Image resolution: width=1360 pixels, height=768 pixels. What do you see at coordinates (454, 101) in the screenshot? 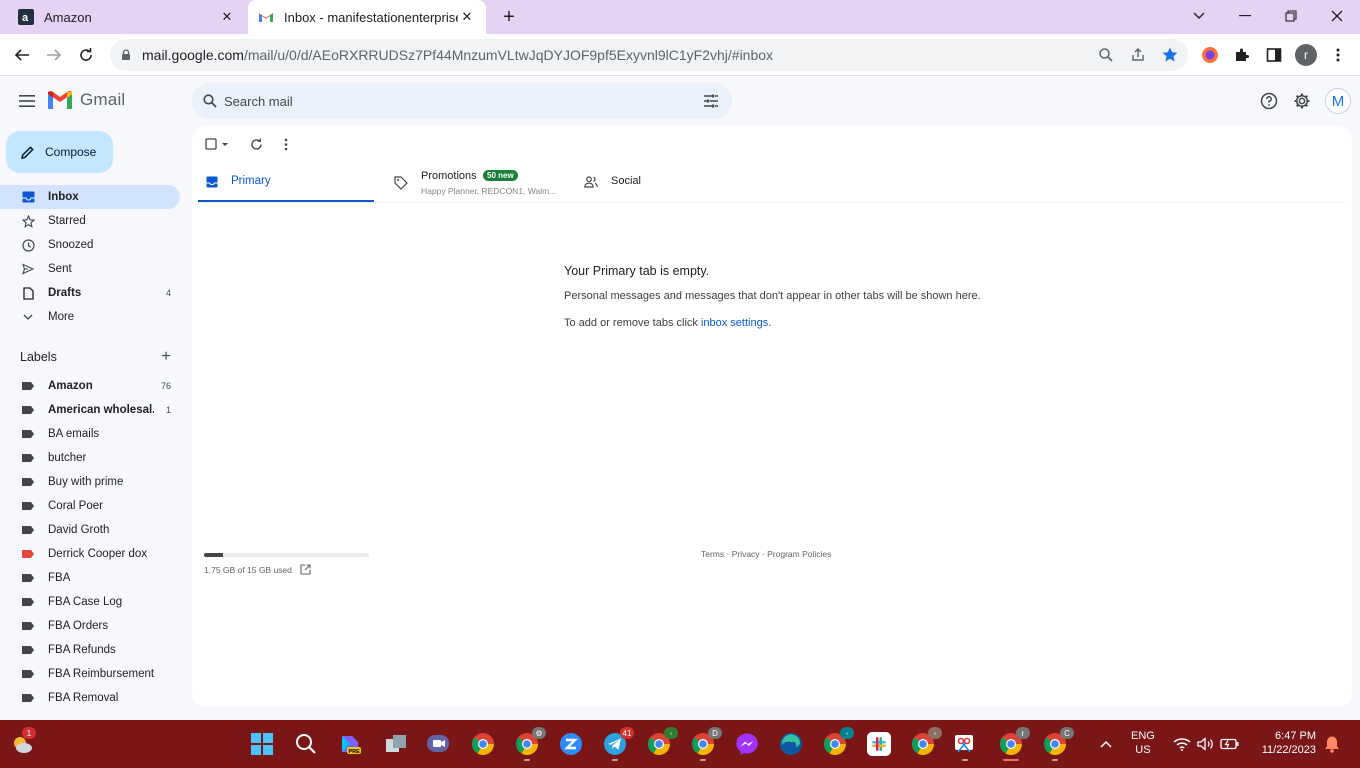
I see `search-input` at bounding box center [454, 101].